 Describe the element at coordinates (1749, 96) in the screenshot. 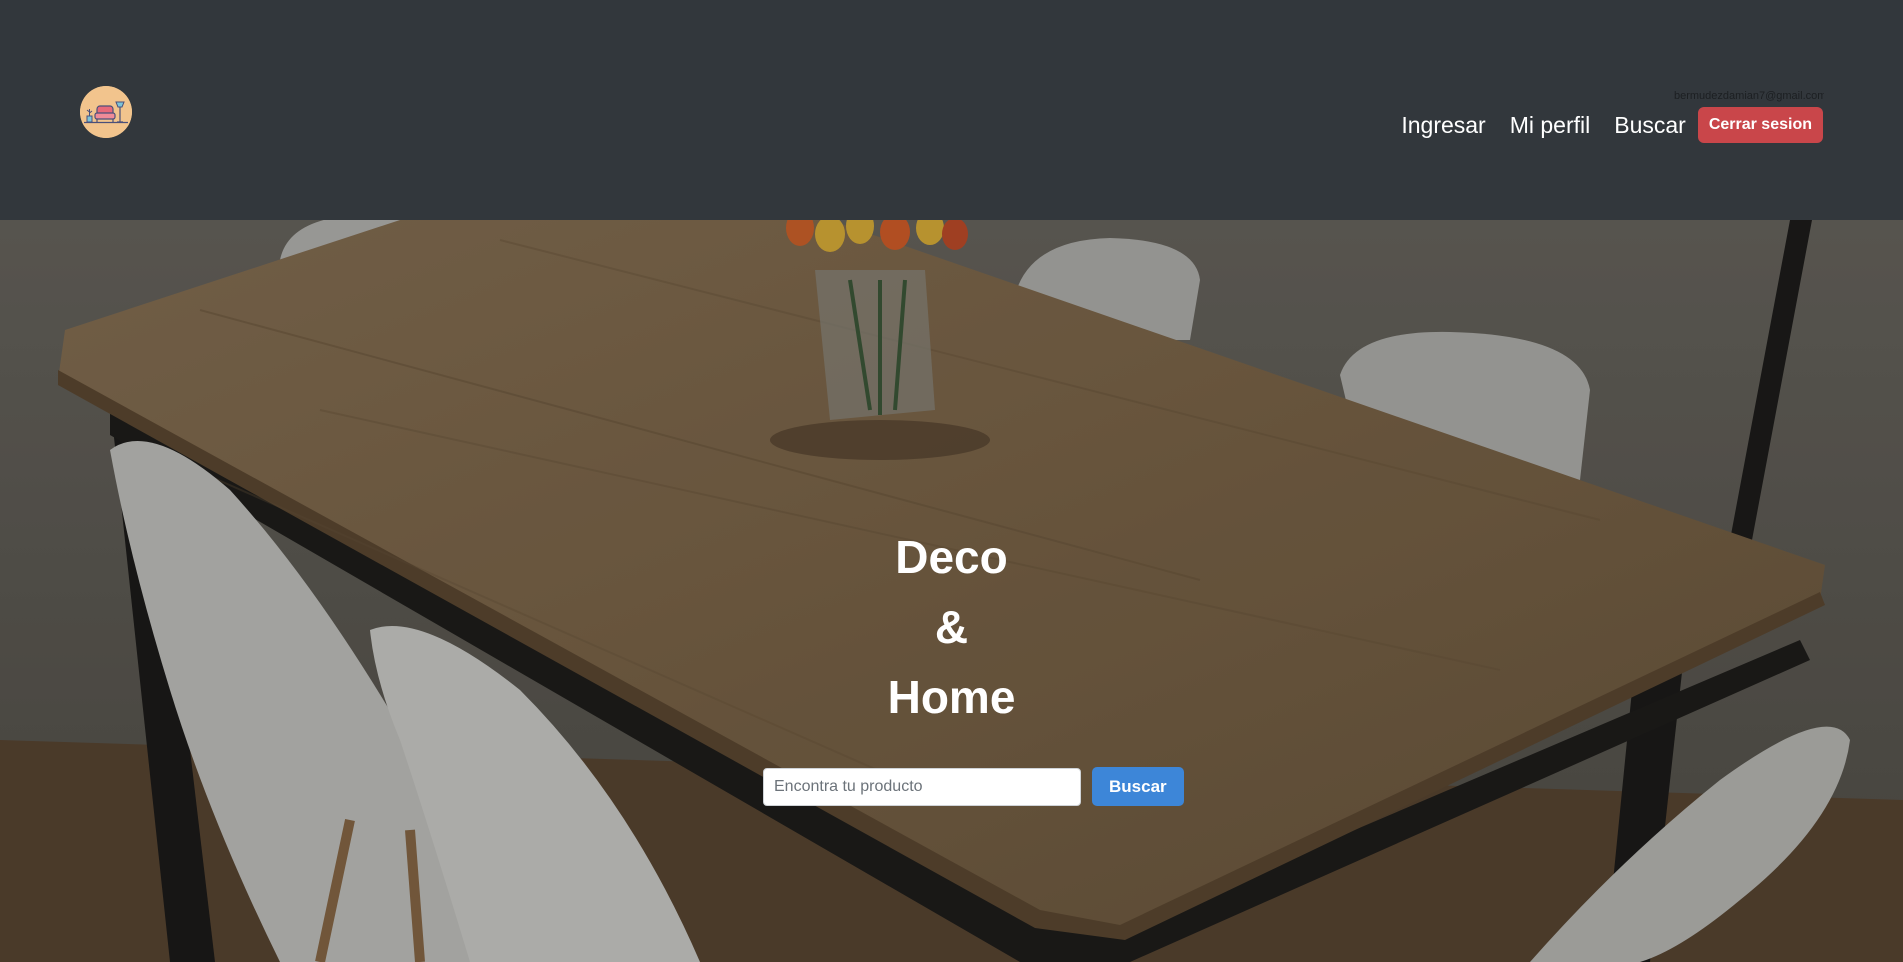

I see `user-email: bermudezdamian7@gmail.com` at that location.